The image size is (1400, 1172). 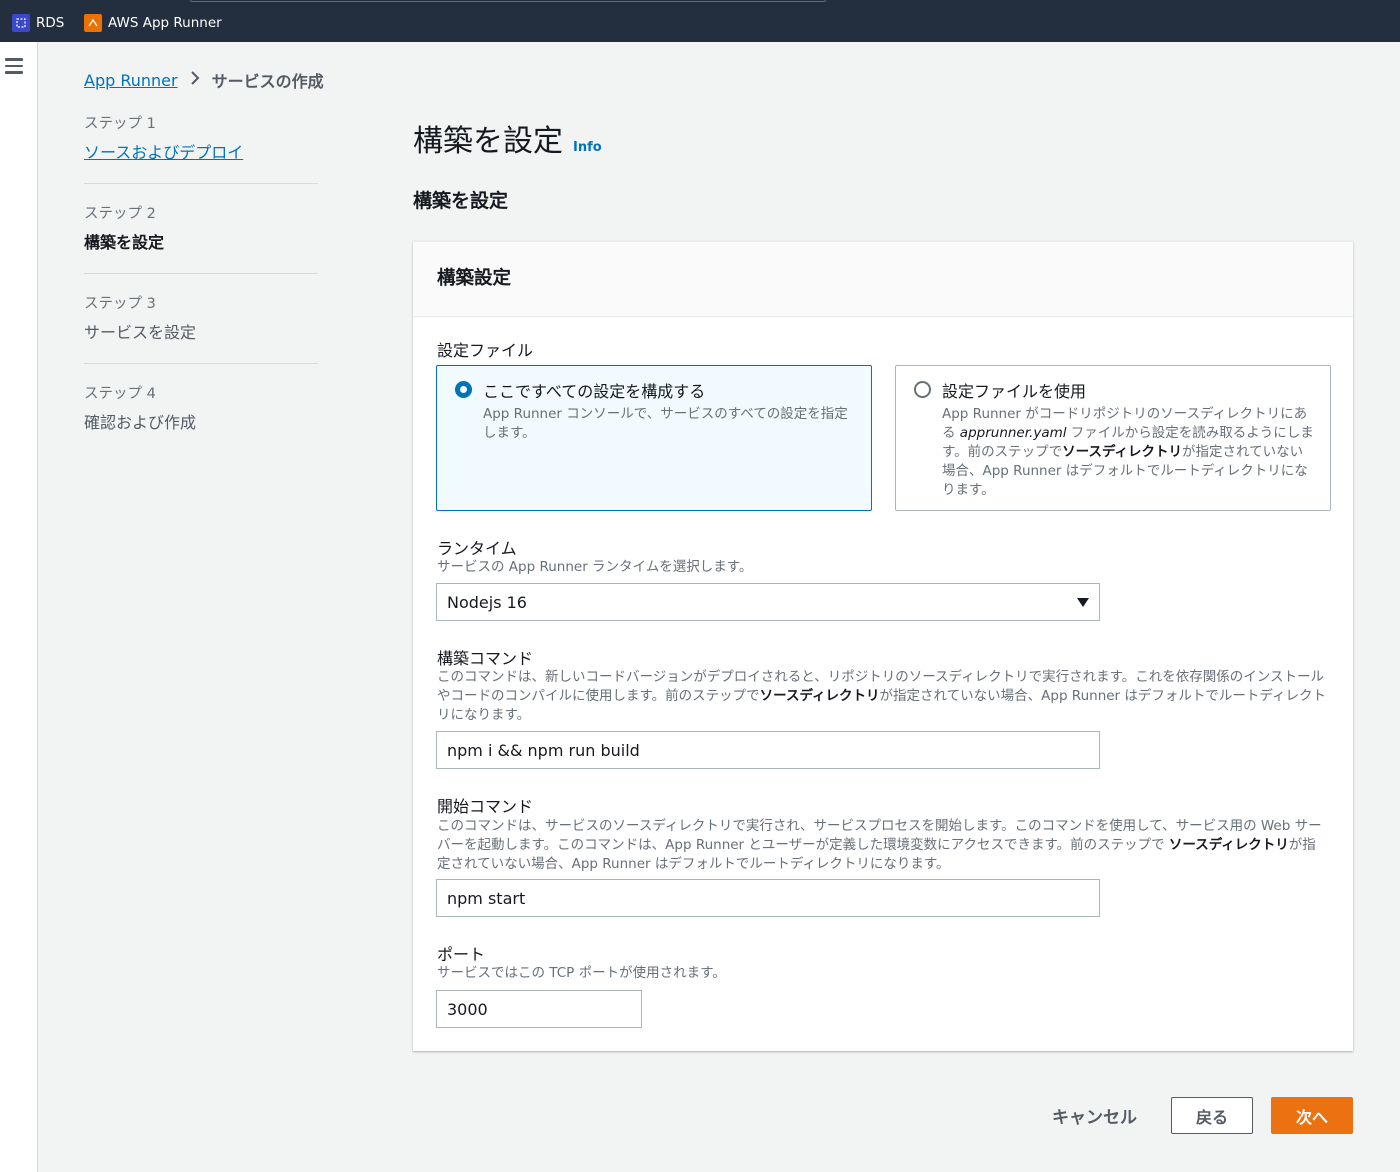 What do you see at coordinates (922, 389) in the screenshot?
I see `radio-unselected-icon` at bounding box center [922, 389].